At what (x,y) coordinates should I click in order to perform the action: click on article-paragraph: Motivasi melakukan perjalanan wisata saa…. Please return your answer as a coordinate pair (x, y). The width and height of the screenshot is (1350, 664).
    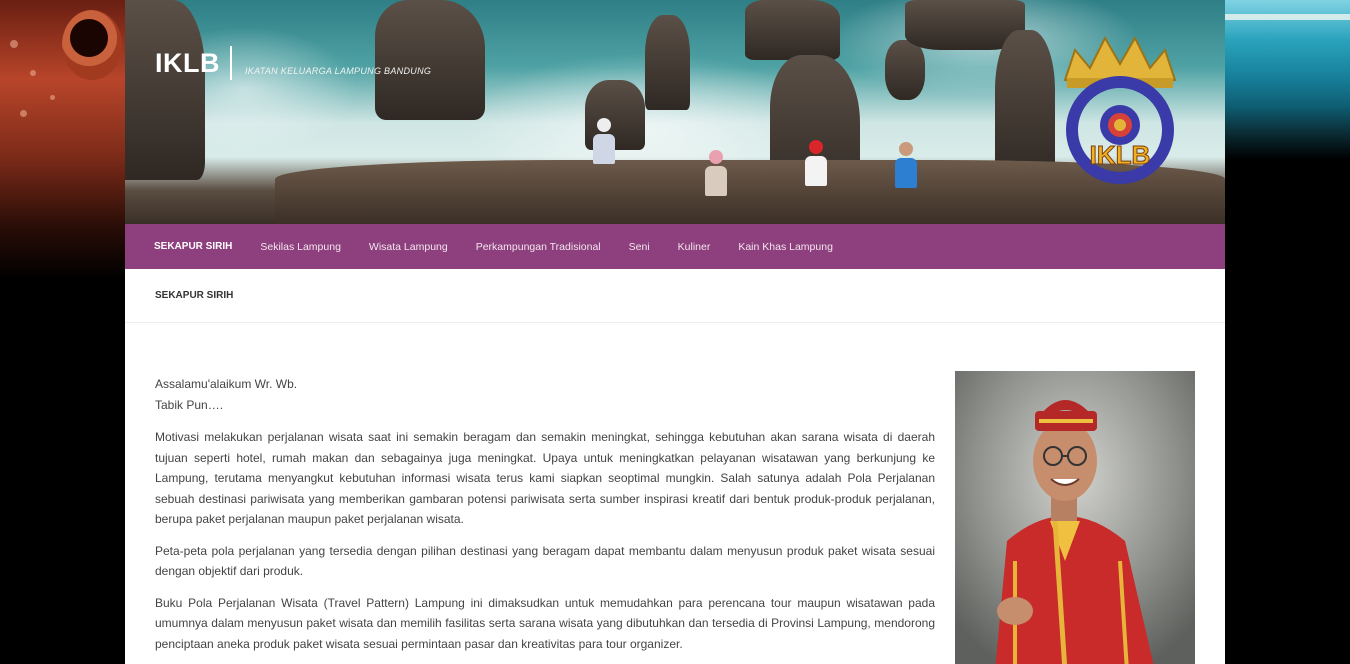
    Looking at the image, I should click on (545, 478).